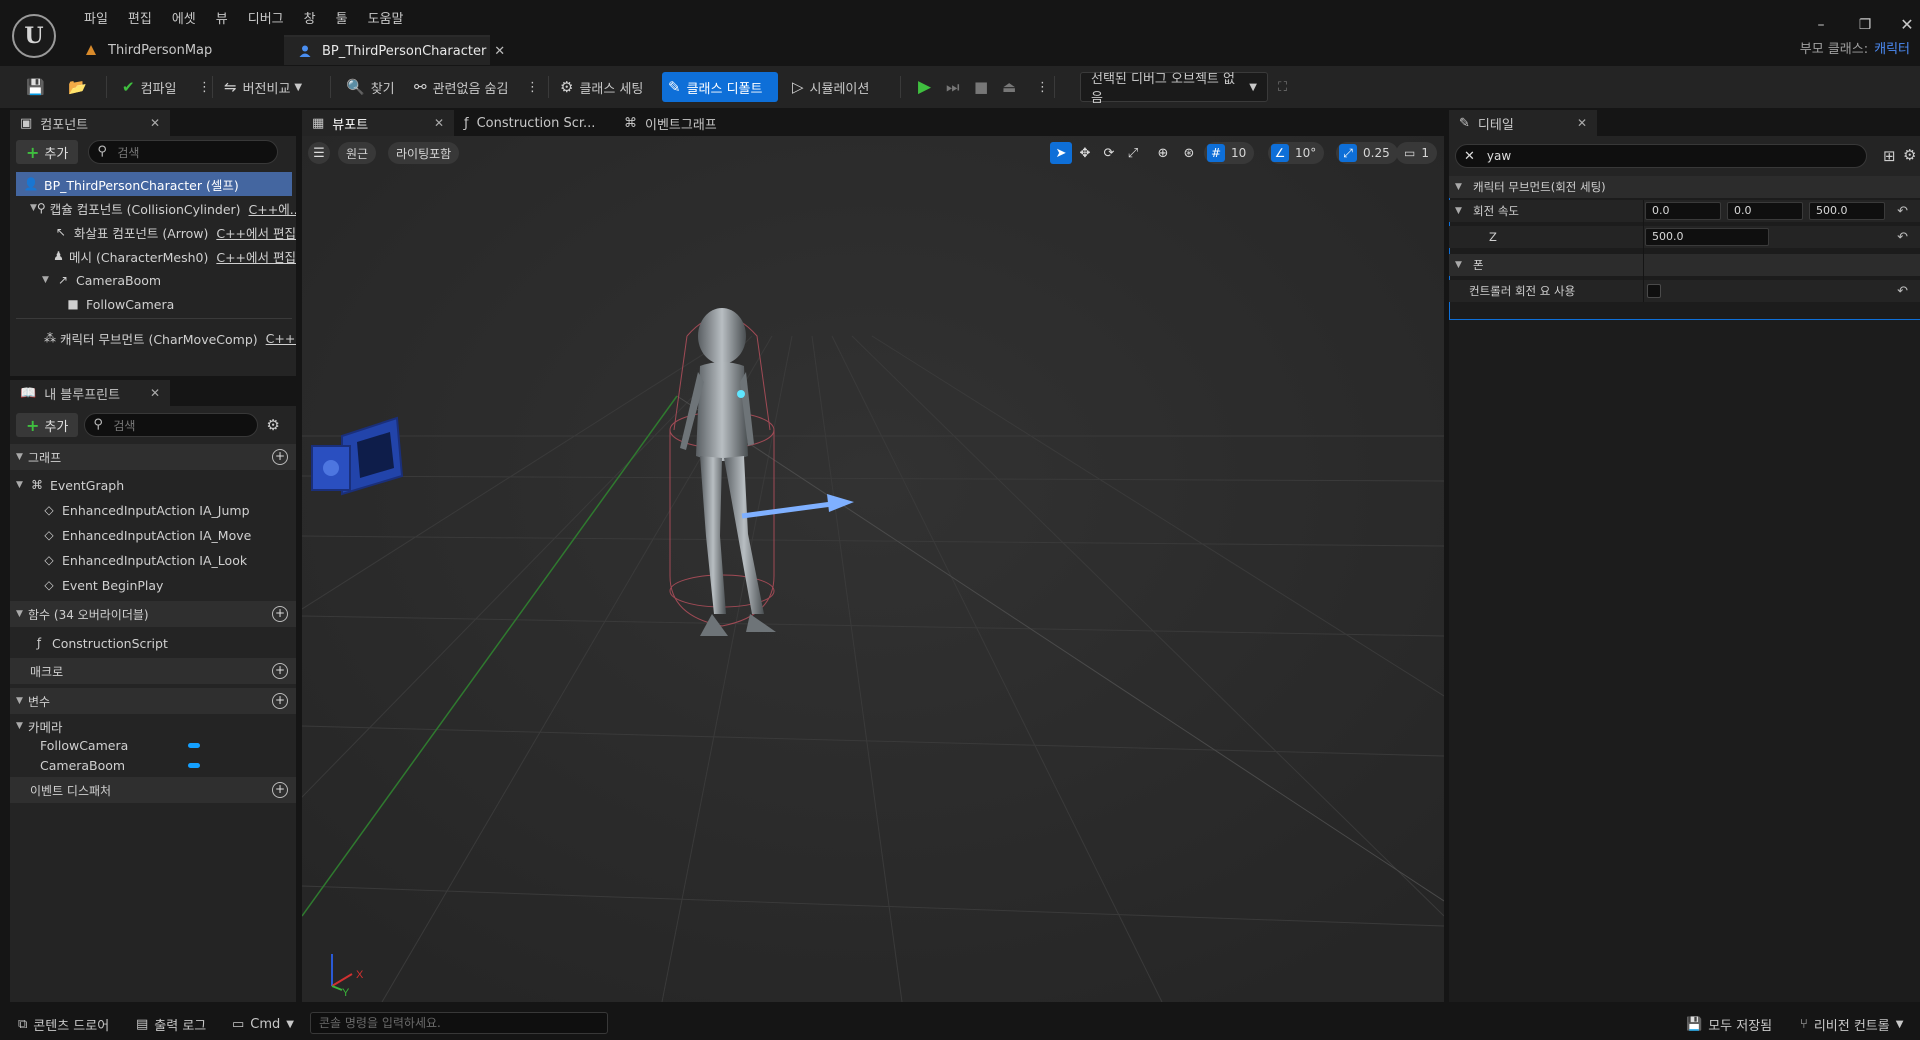  What do you see at coordinates (280, 790) in the screenshot?
I see `add-dispatcher-icon: +` at bounding box center [280, 790].